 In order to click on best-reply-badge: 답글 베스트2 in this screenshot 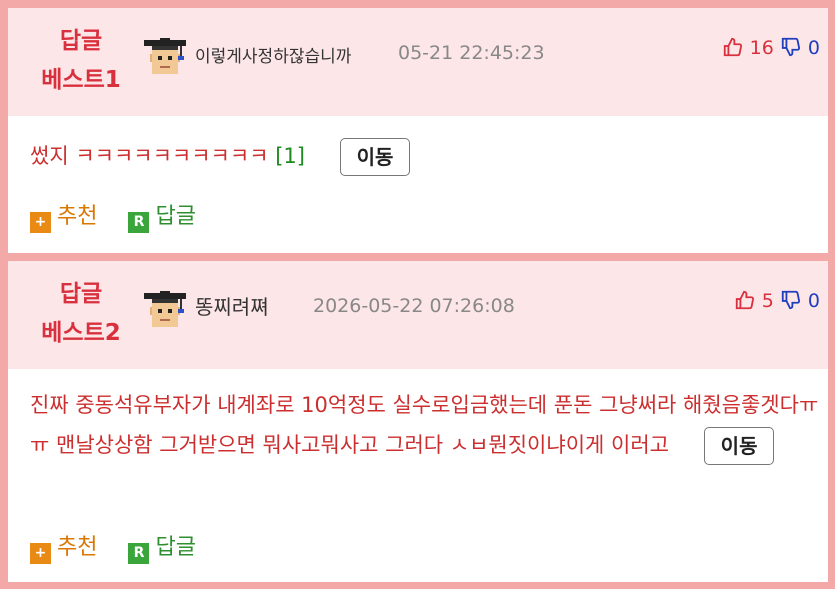, I will do `click(81, 314)`.